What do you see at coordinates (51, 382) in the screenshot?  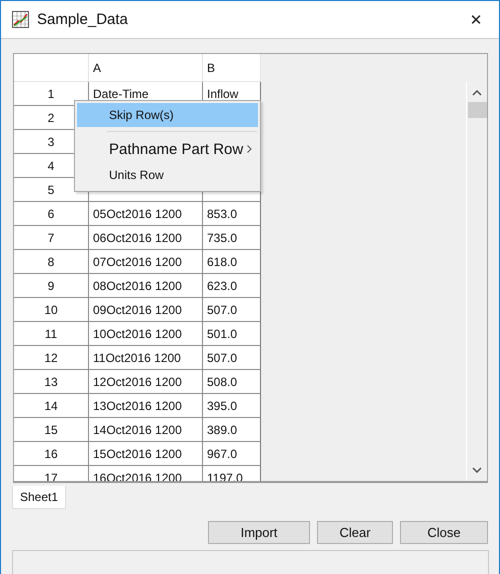 I see `row-header: 13` at bounding box center [51, 382].